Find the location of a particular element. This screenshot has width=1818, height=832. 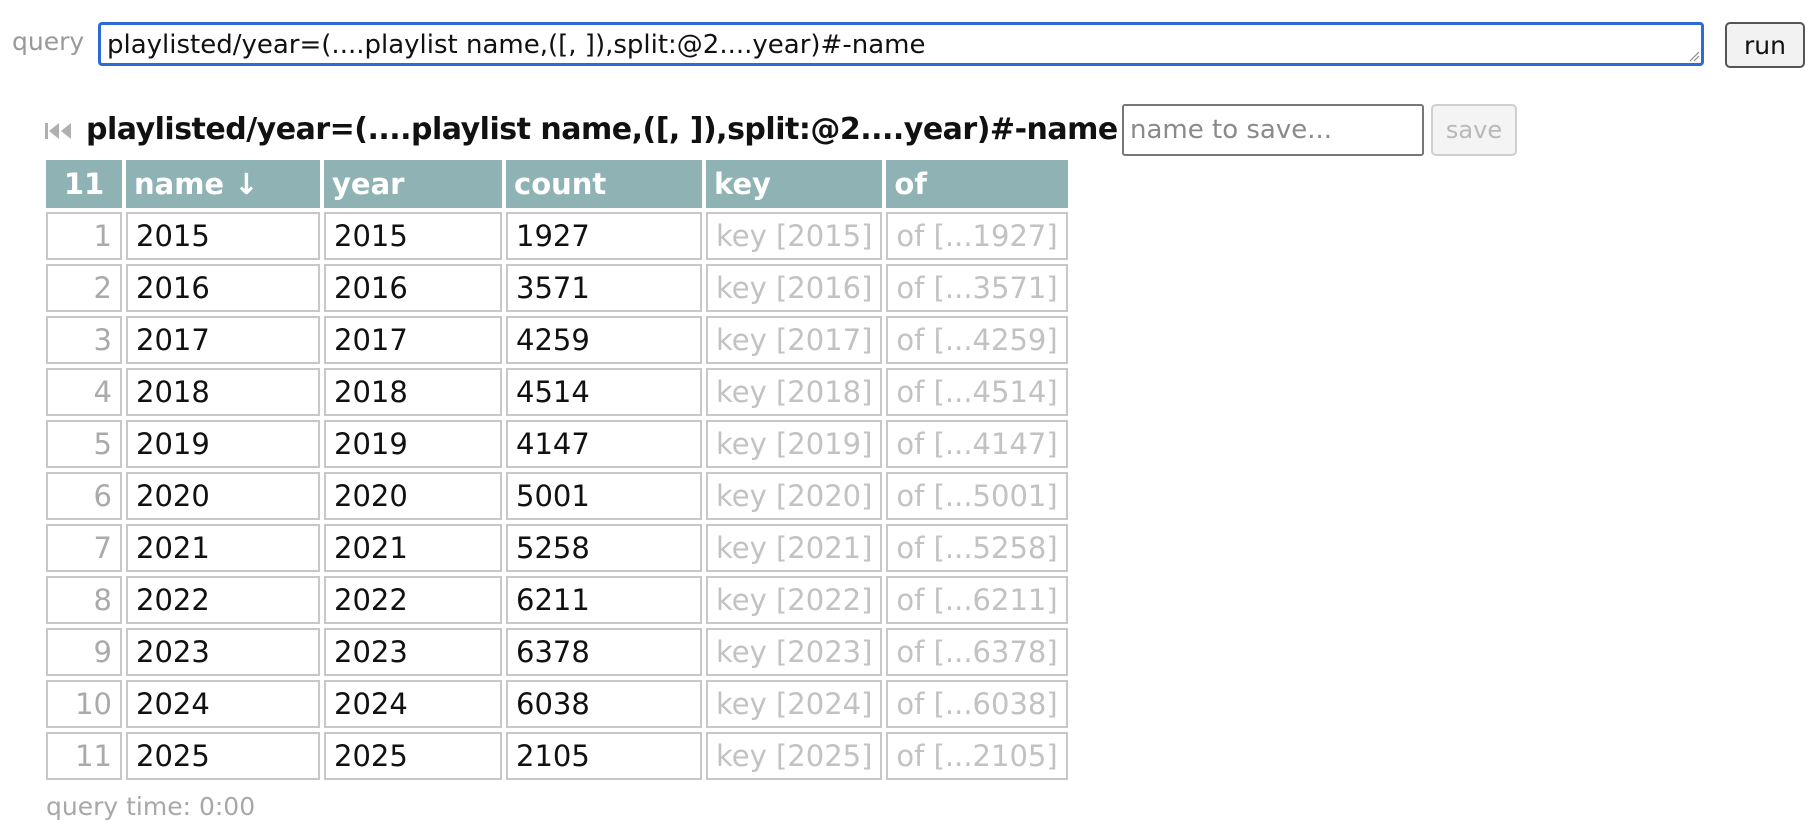

cell-year: 2024 is located at coordinates (413, 704).